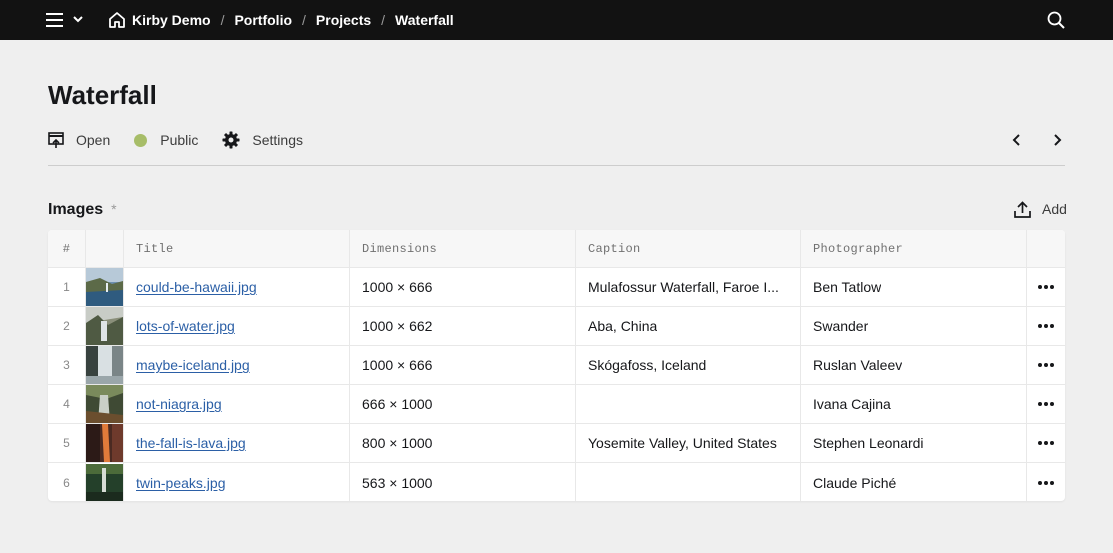  I want to click on home-icon, so click(117, 20).